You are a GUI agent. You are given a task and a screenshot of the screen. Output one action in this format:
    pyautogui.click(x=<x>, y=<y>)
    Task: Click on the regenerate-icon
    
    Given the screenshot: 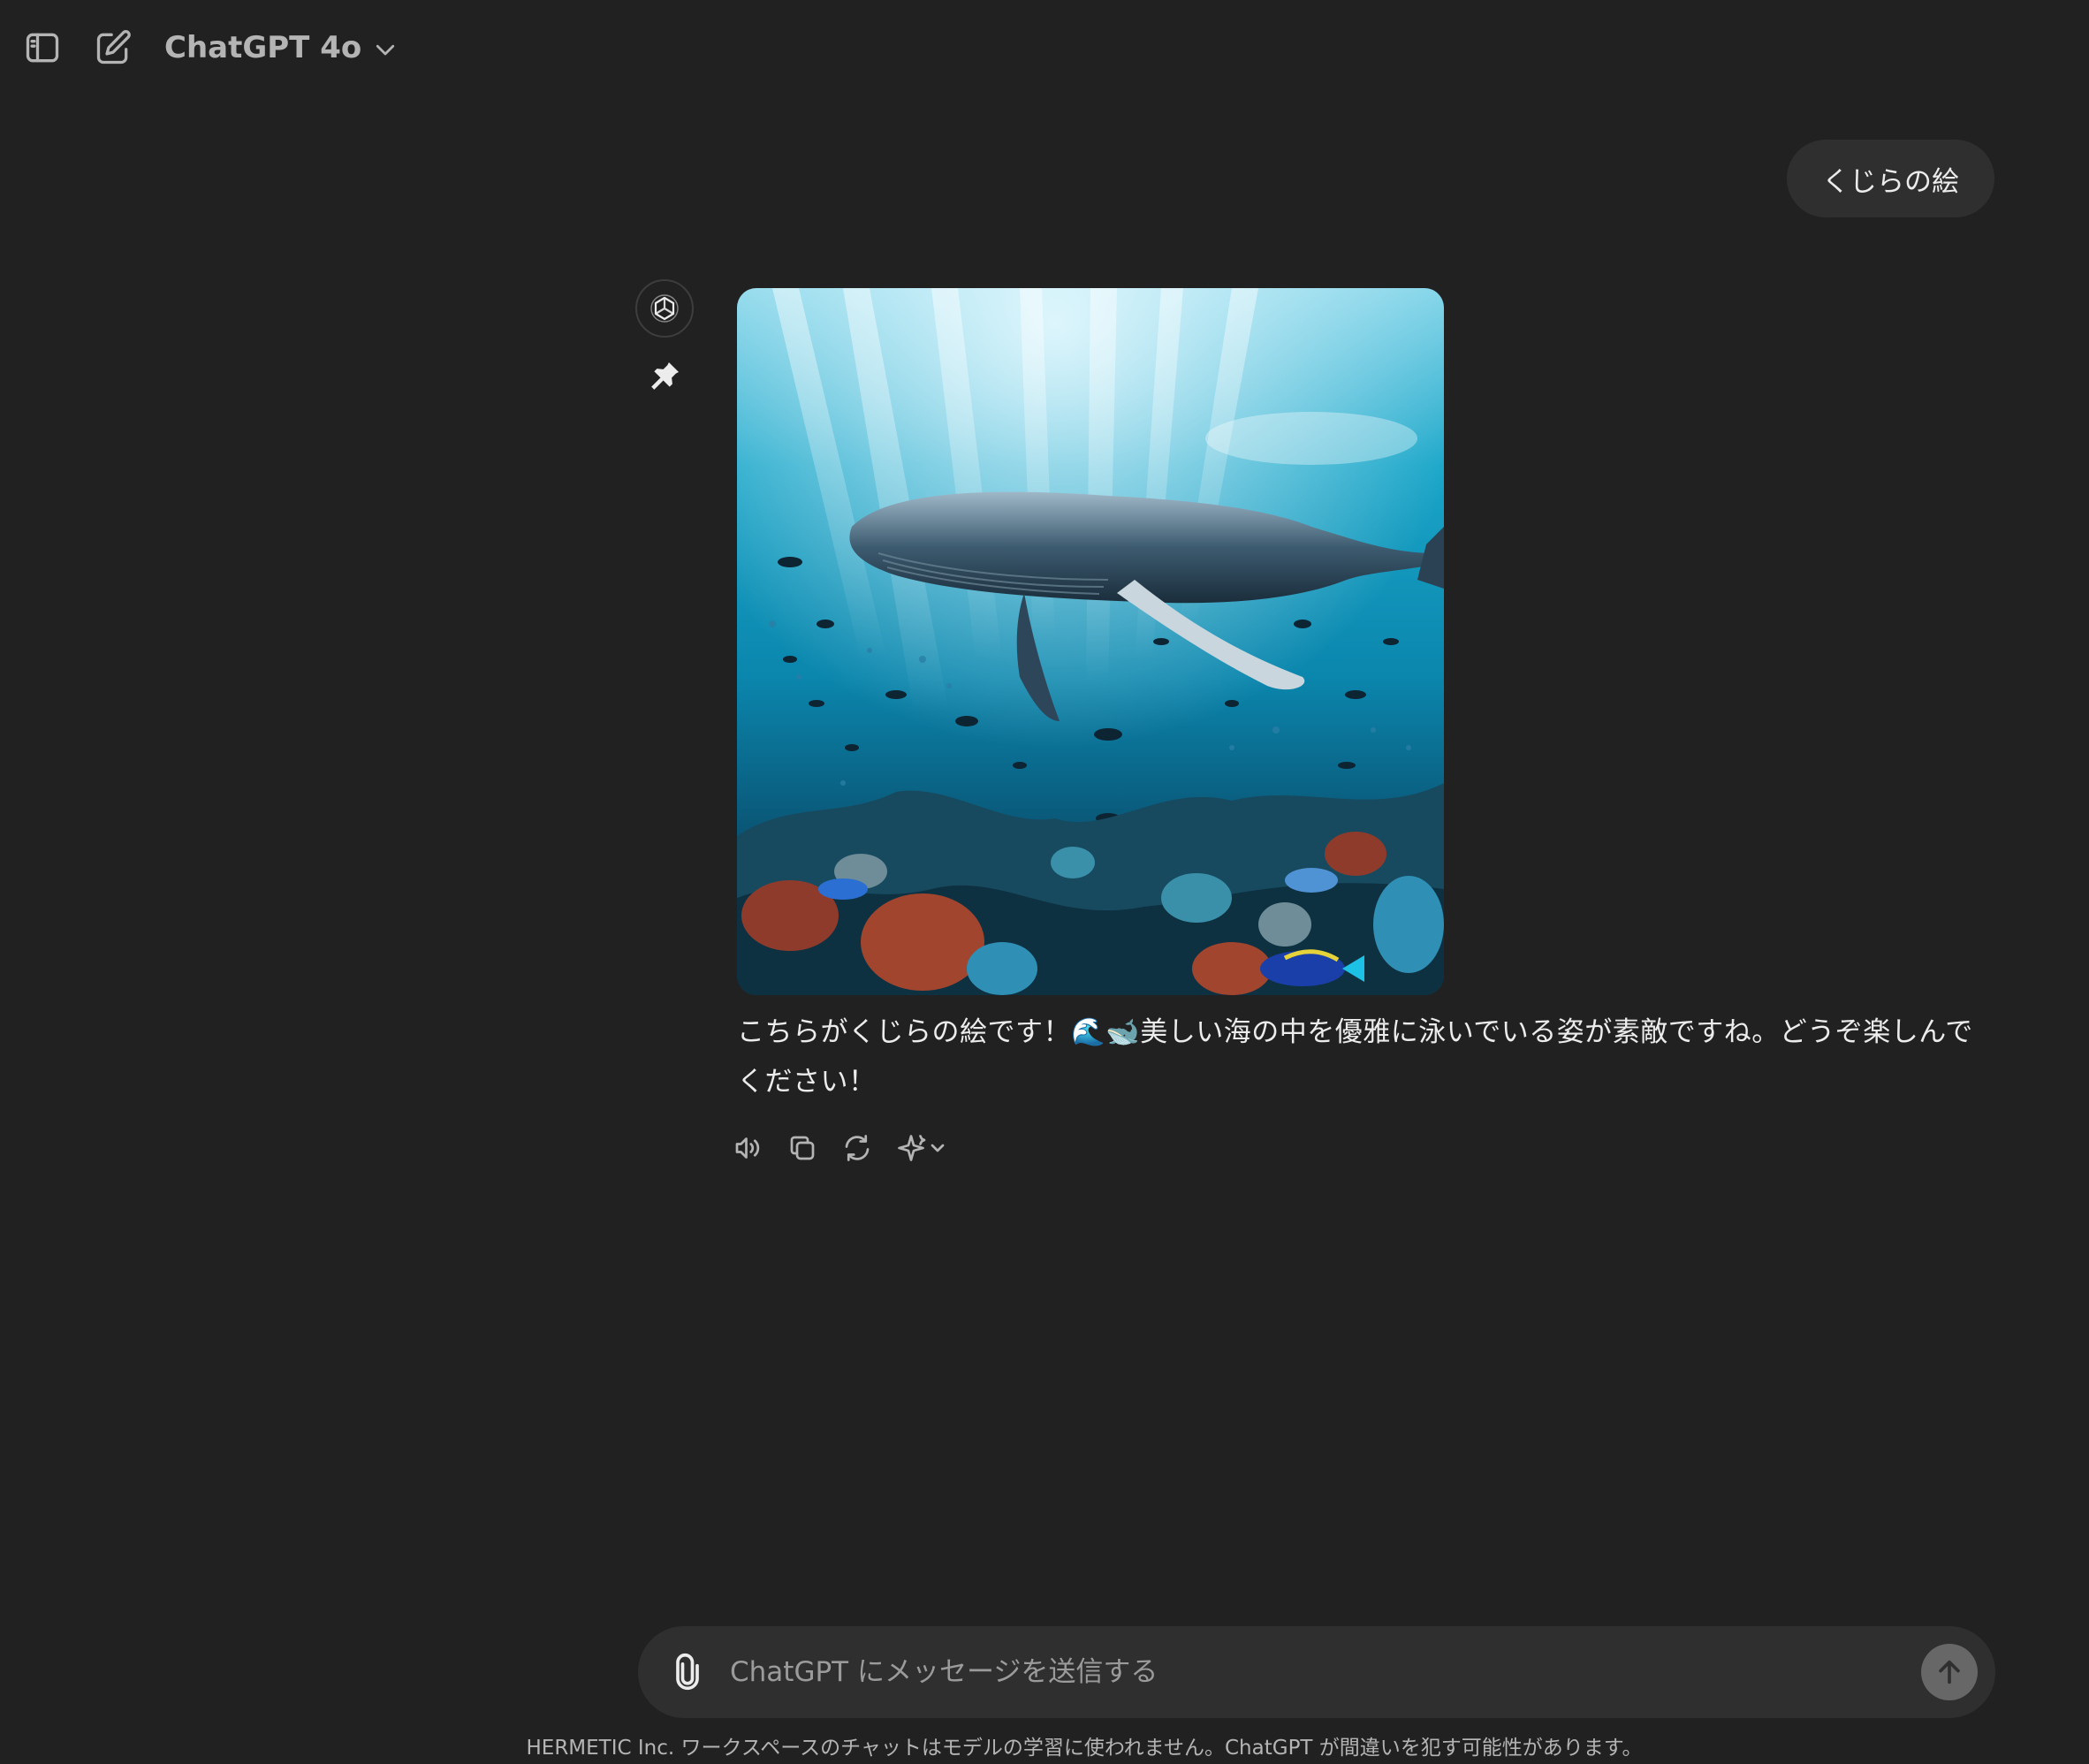 What is the action you would take?
    pyautogui.click(x=858, y=1148)
    